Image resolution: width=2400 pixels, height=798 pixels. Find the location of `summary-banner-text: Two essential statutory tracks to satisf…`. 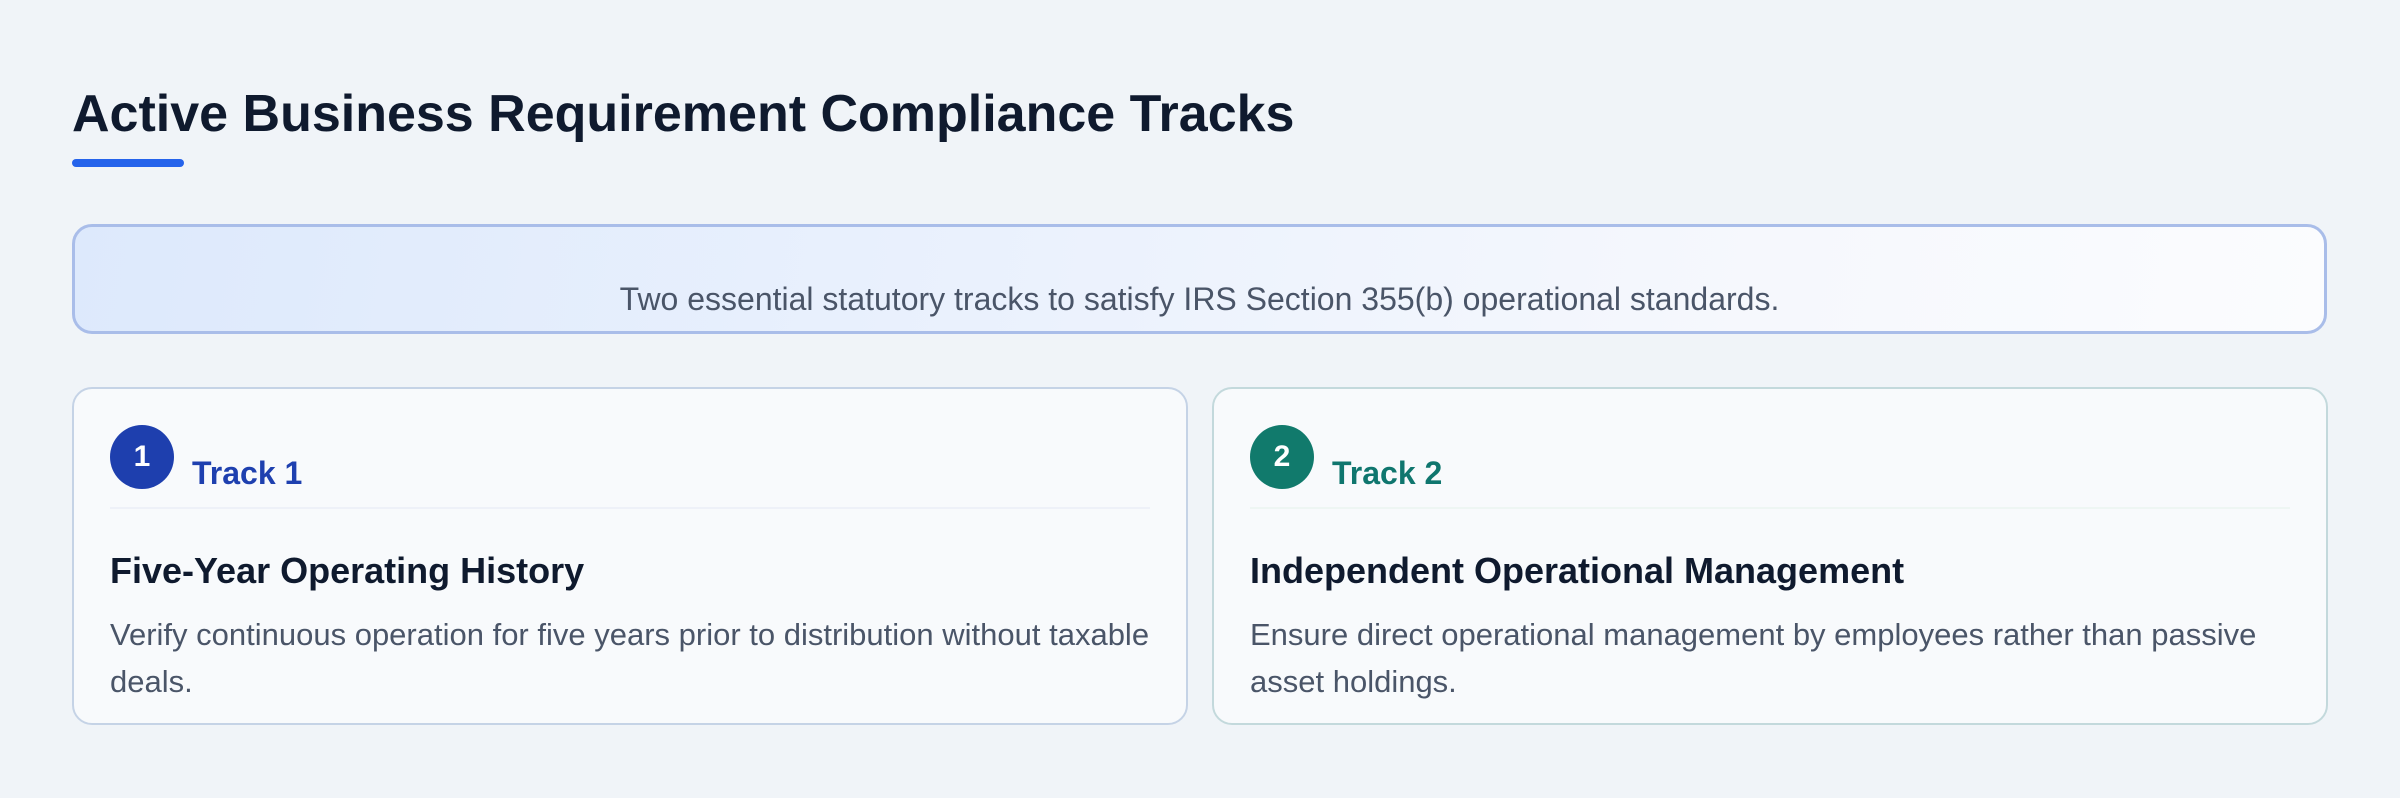

summary-banner-text: Two essential statutory tracks to satisf… is located at coordinates (1199, 299).